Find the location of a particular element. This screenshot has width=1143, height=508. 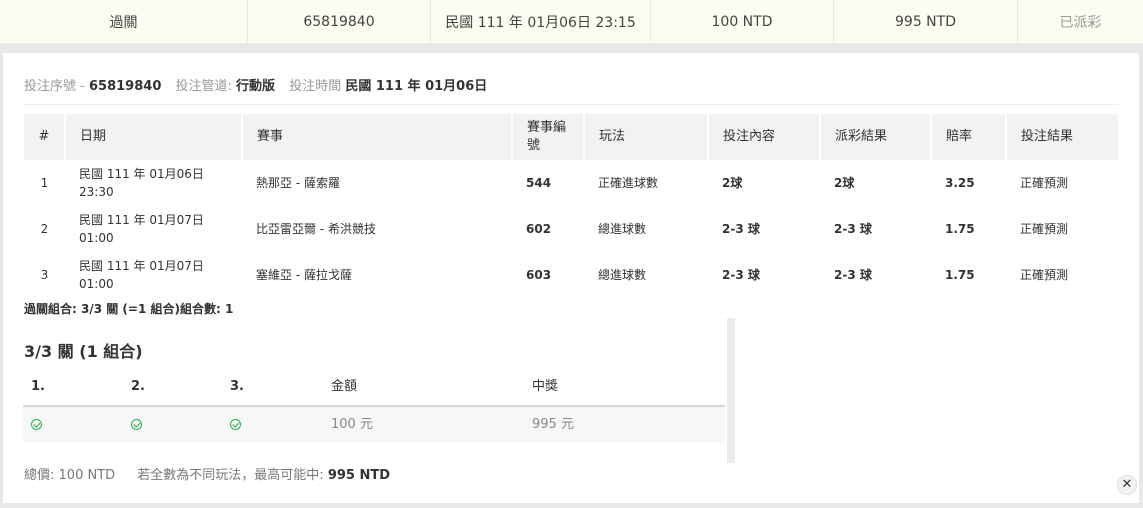

time-label: 投注時間 is located at coordinates (315, 86).